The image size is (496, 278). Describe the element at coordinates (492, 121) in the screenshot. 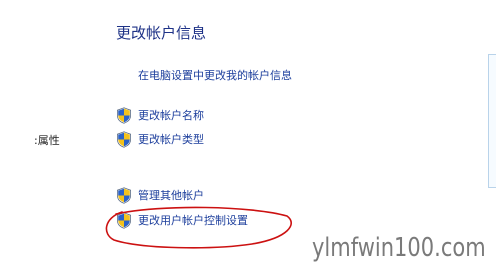

I see `right-side-panel-edge` at that location.